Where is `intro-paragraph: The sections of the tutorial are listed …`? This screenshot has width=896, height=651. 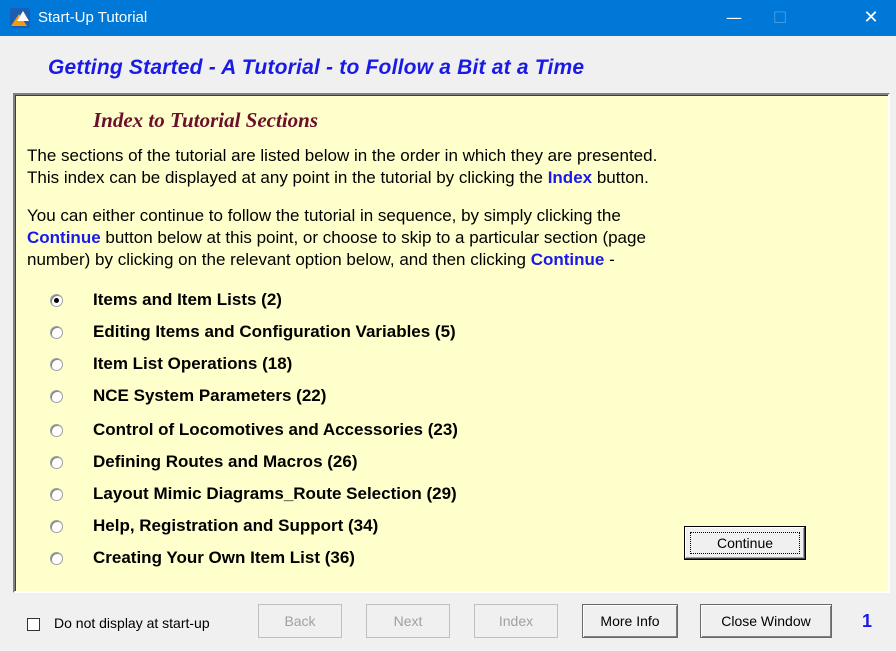 intro-paragraph: The sections of the tutorial are listed … is located at coordinates (342, 167).